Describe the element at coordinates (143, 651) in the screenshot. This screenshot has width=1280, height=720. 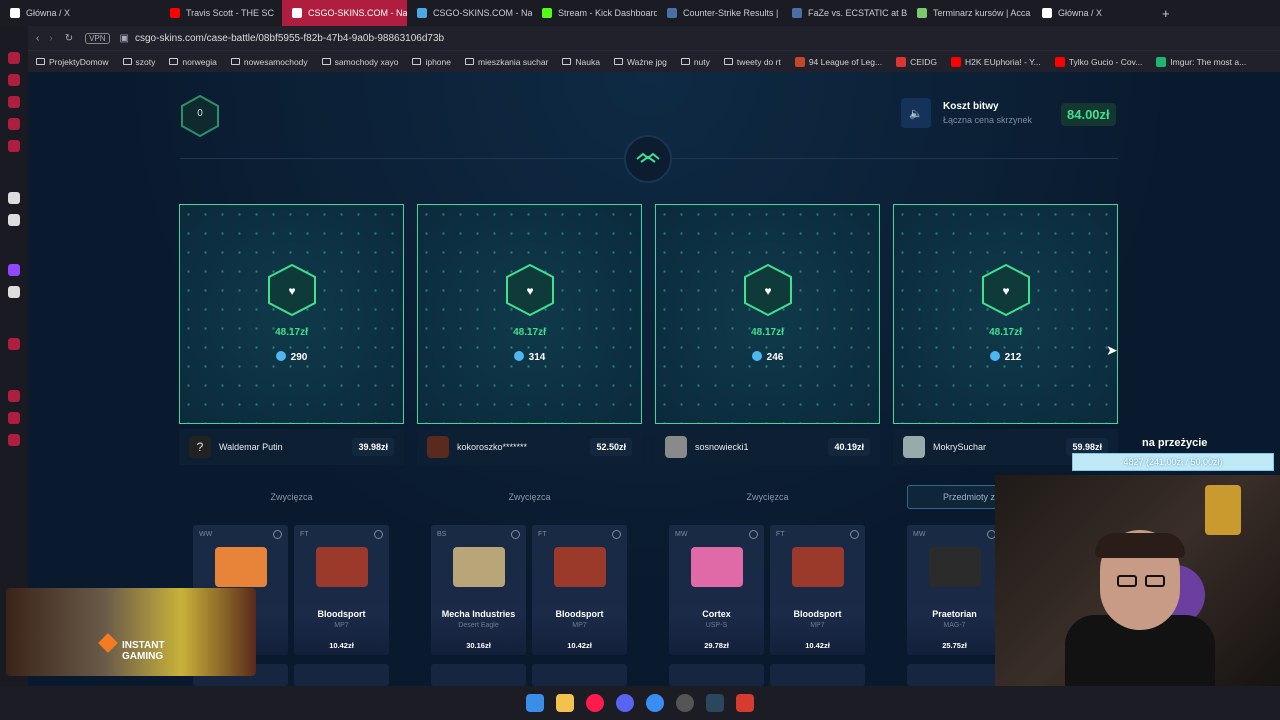
I see `promo-text: INSTANT GAMING` at that location.